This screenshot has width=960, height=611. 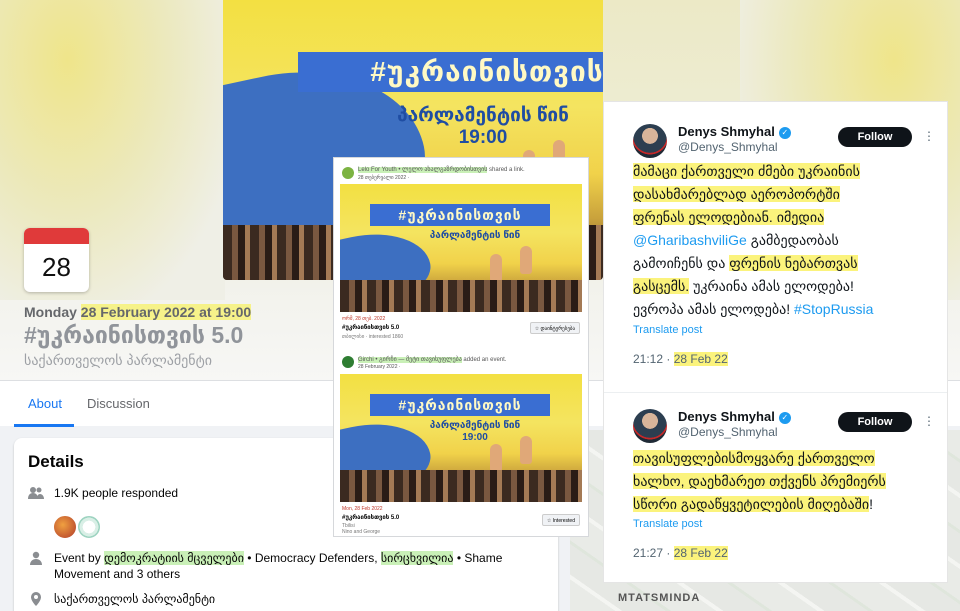 I want to click on mention-link: @GharibashviliGe, so click(x=690, y=240).